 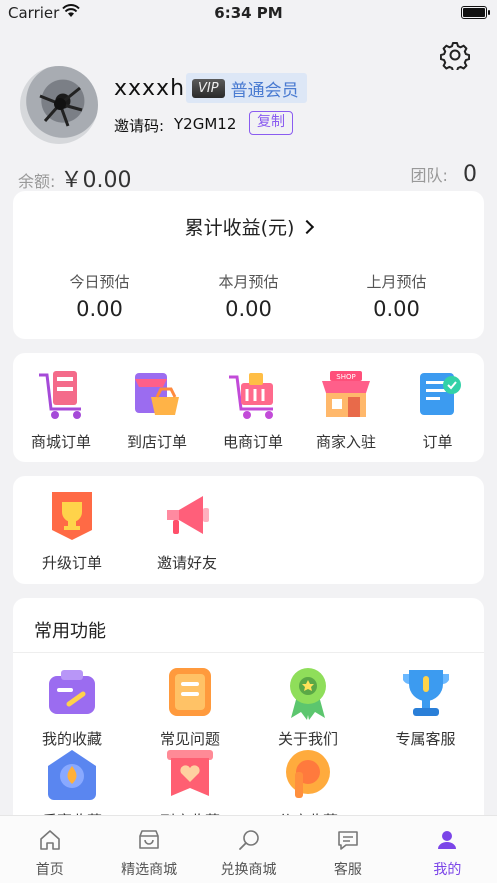 I want to click on ecommerce-cart-icon, so click(x=251, y=396).